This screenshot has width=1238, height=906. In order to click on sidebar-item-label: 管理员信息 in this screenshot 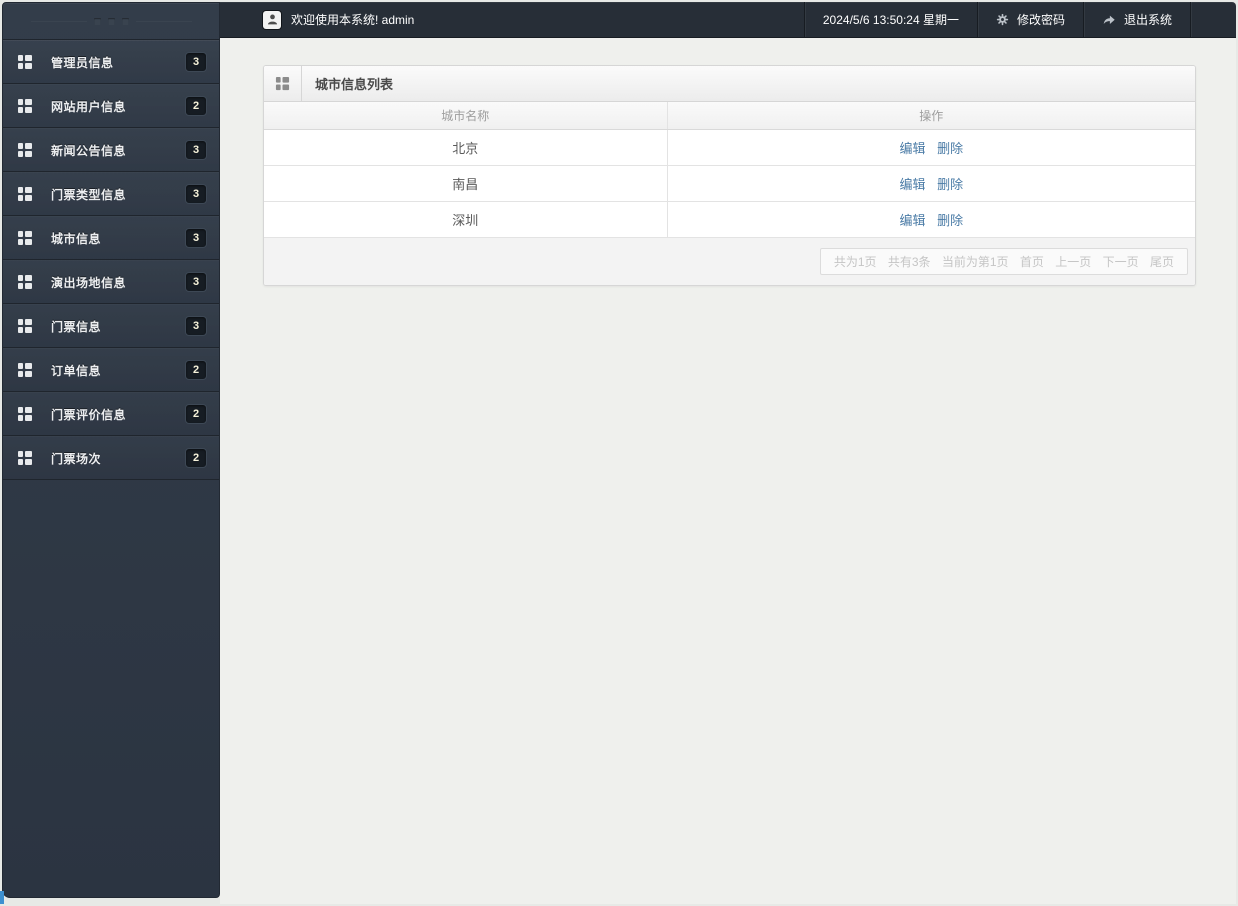, I will do `click(82, 62)`.